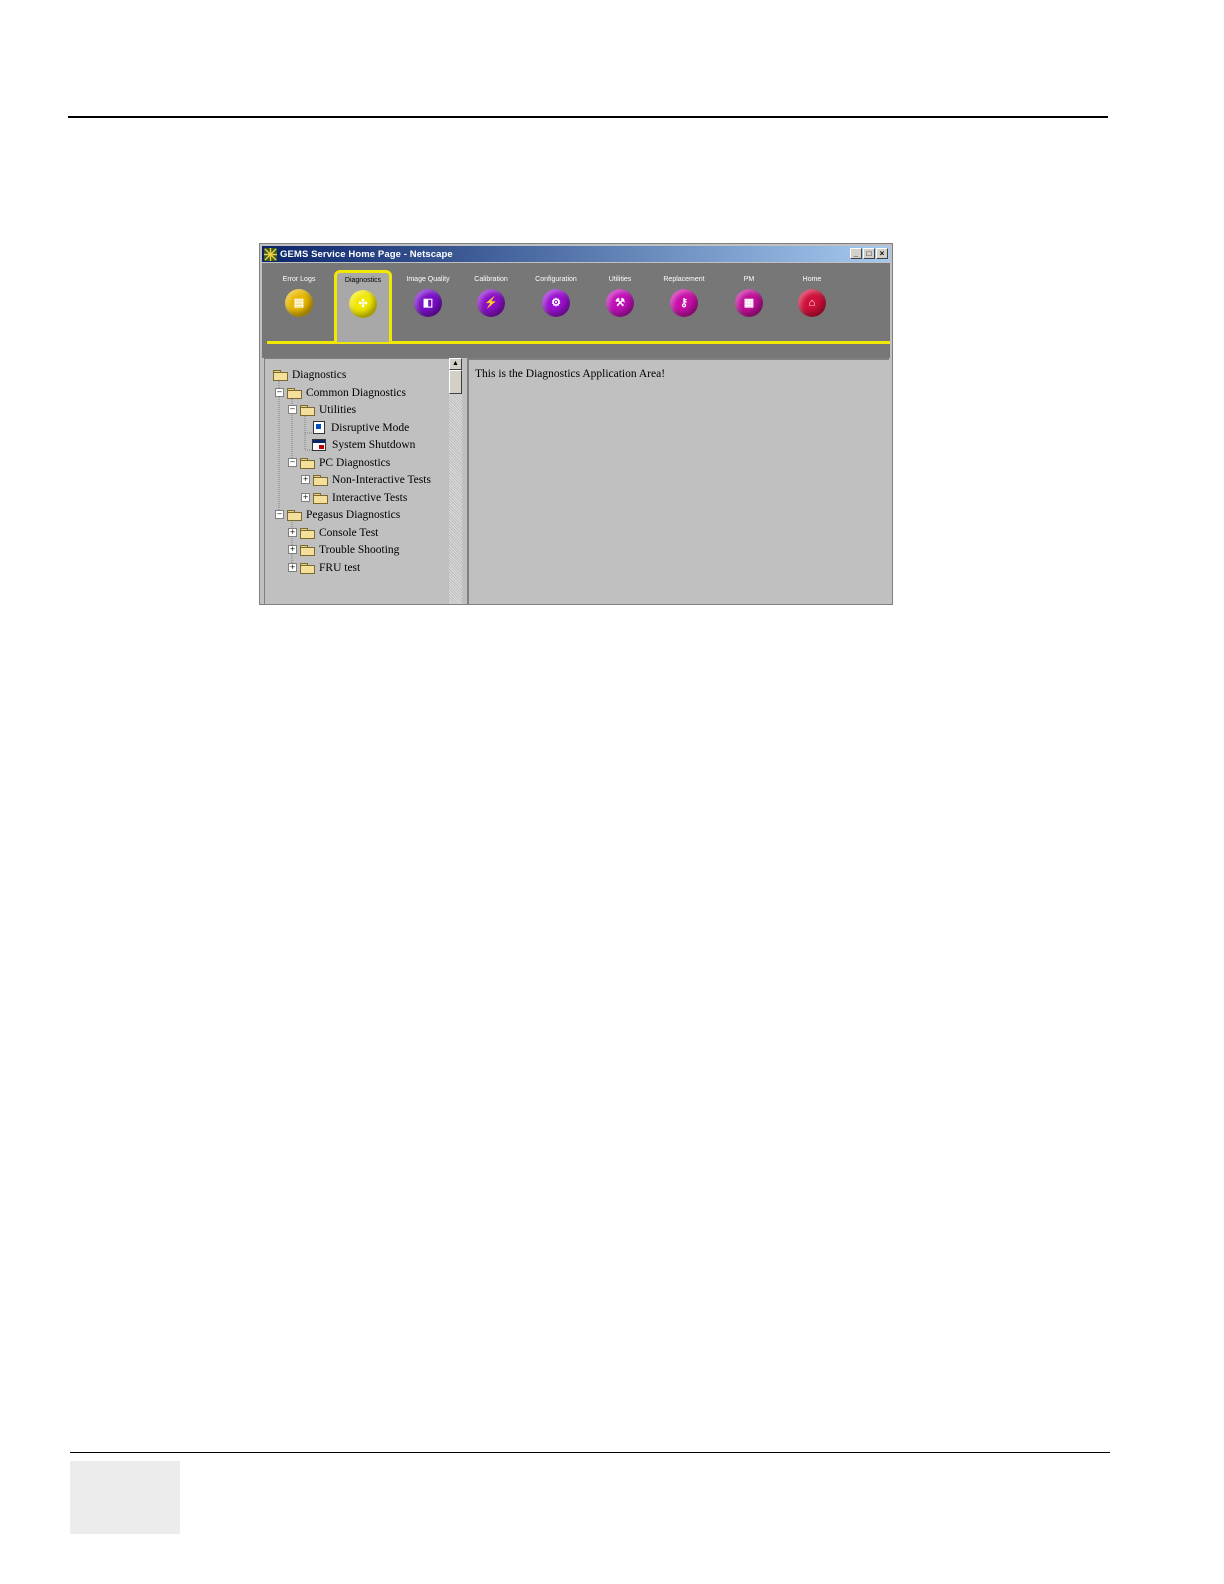  I want to click on calibration-icon: ⚡, so click(491, 303).